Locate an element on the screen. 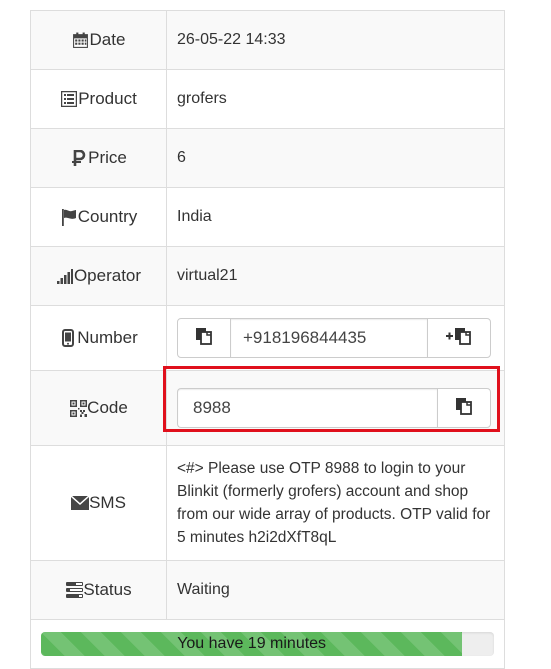  envelope-icon is located at coordinates (80, 503).